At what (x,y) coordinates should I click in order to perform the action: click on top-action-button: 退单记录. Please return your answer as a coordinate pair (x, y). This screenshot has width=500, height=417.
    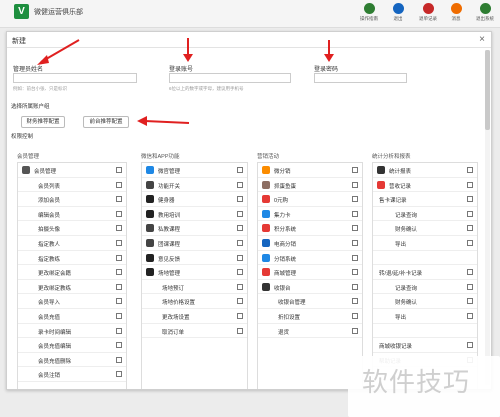
    Looking at the image, I should click on (428, 14).